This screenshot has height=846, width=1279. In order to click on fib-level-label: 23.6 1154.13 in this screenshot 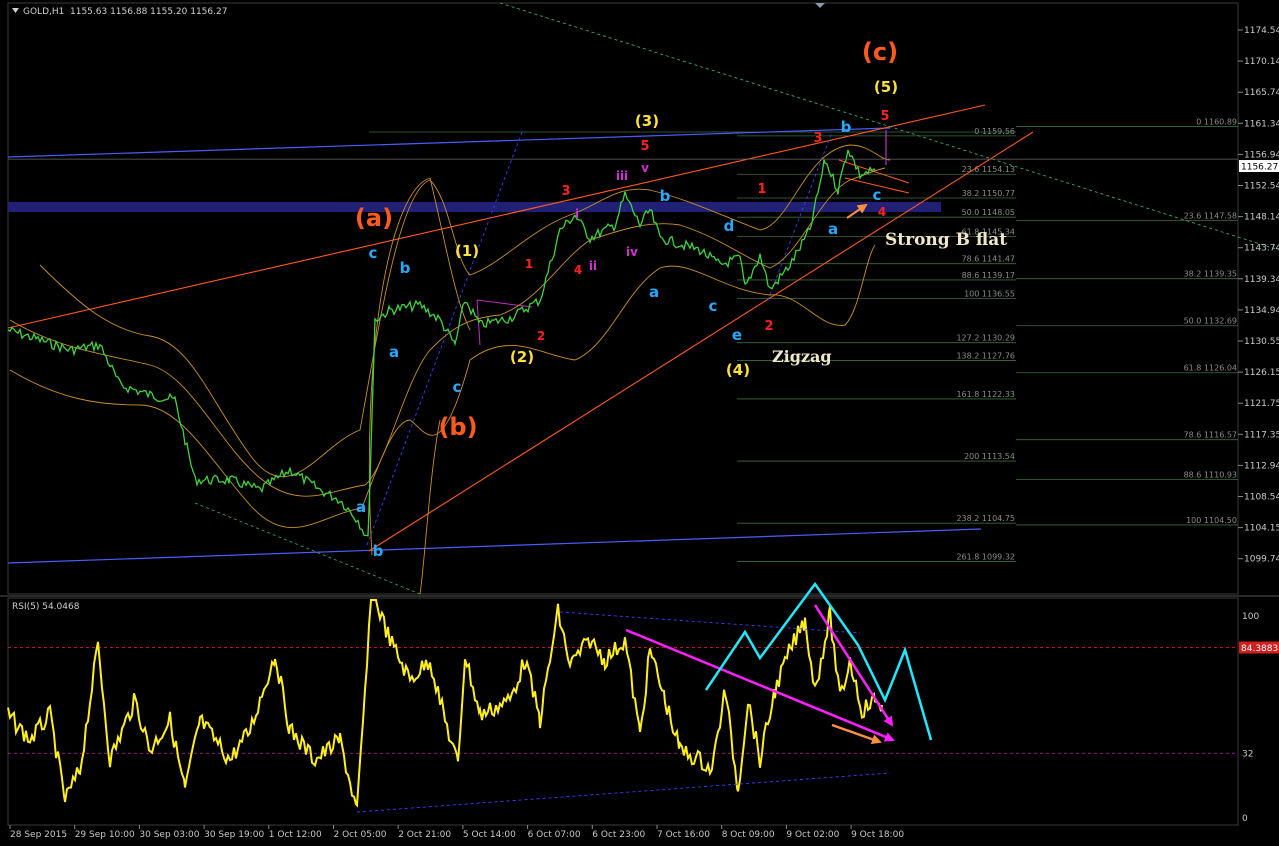, I will do `click(988, 169)`.